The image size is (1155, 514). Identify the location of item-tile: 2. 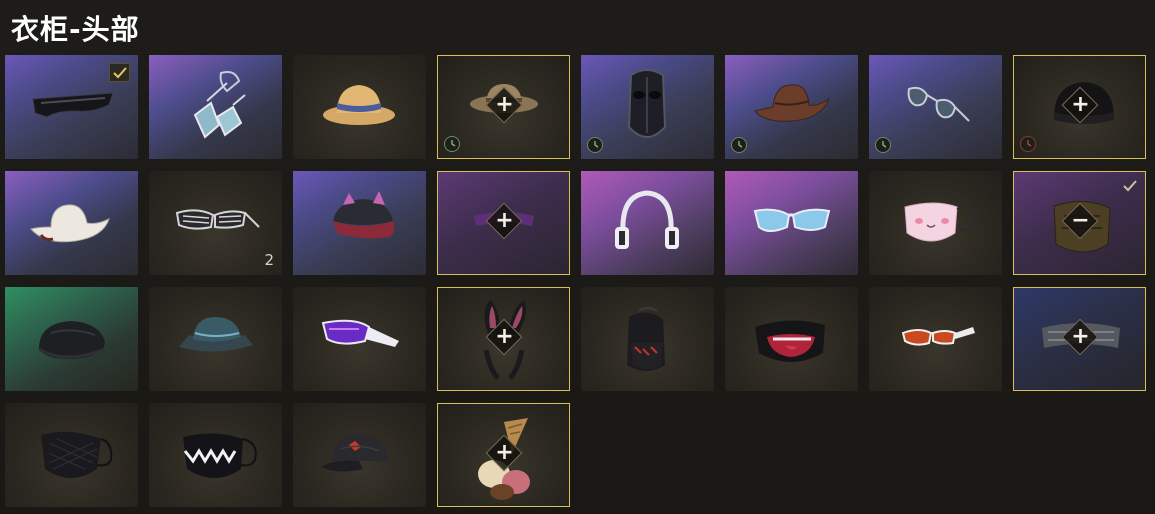
(215, 223).